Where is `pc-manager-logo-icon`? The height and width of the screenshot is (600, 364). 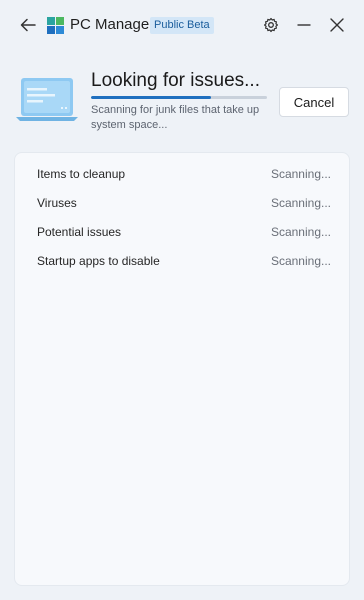
pc-manager-logo-icon is located at coordinates (55, 25).